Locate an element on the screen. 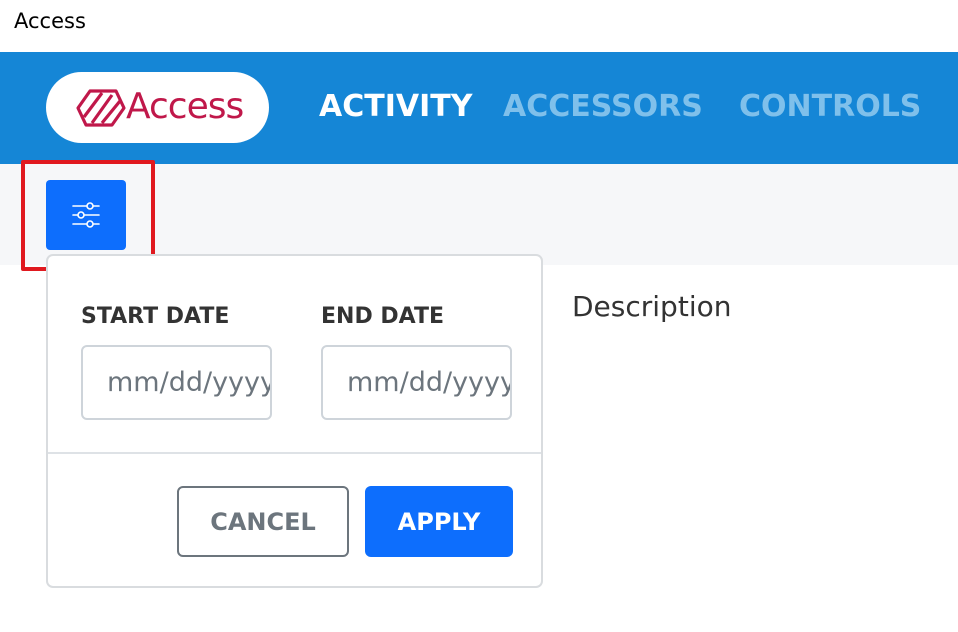  brand-logo: Access is located at coordinates (157, 107).